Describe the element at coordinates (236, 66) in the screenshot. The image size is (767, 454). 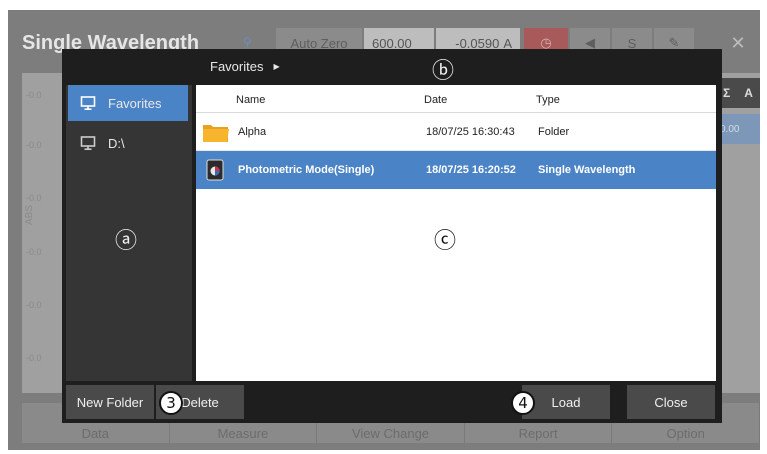
I see `breadcrumb-favorites: Favorites` at that location.